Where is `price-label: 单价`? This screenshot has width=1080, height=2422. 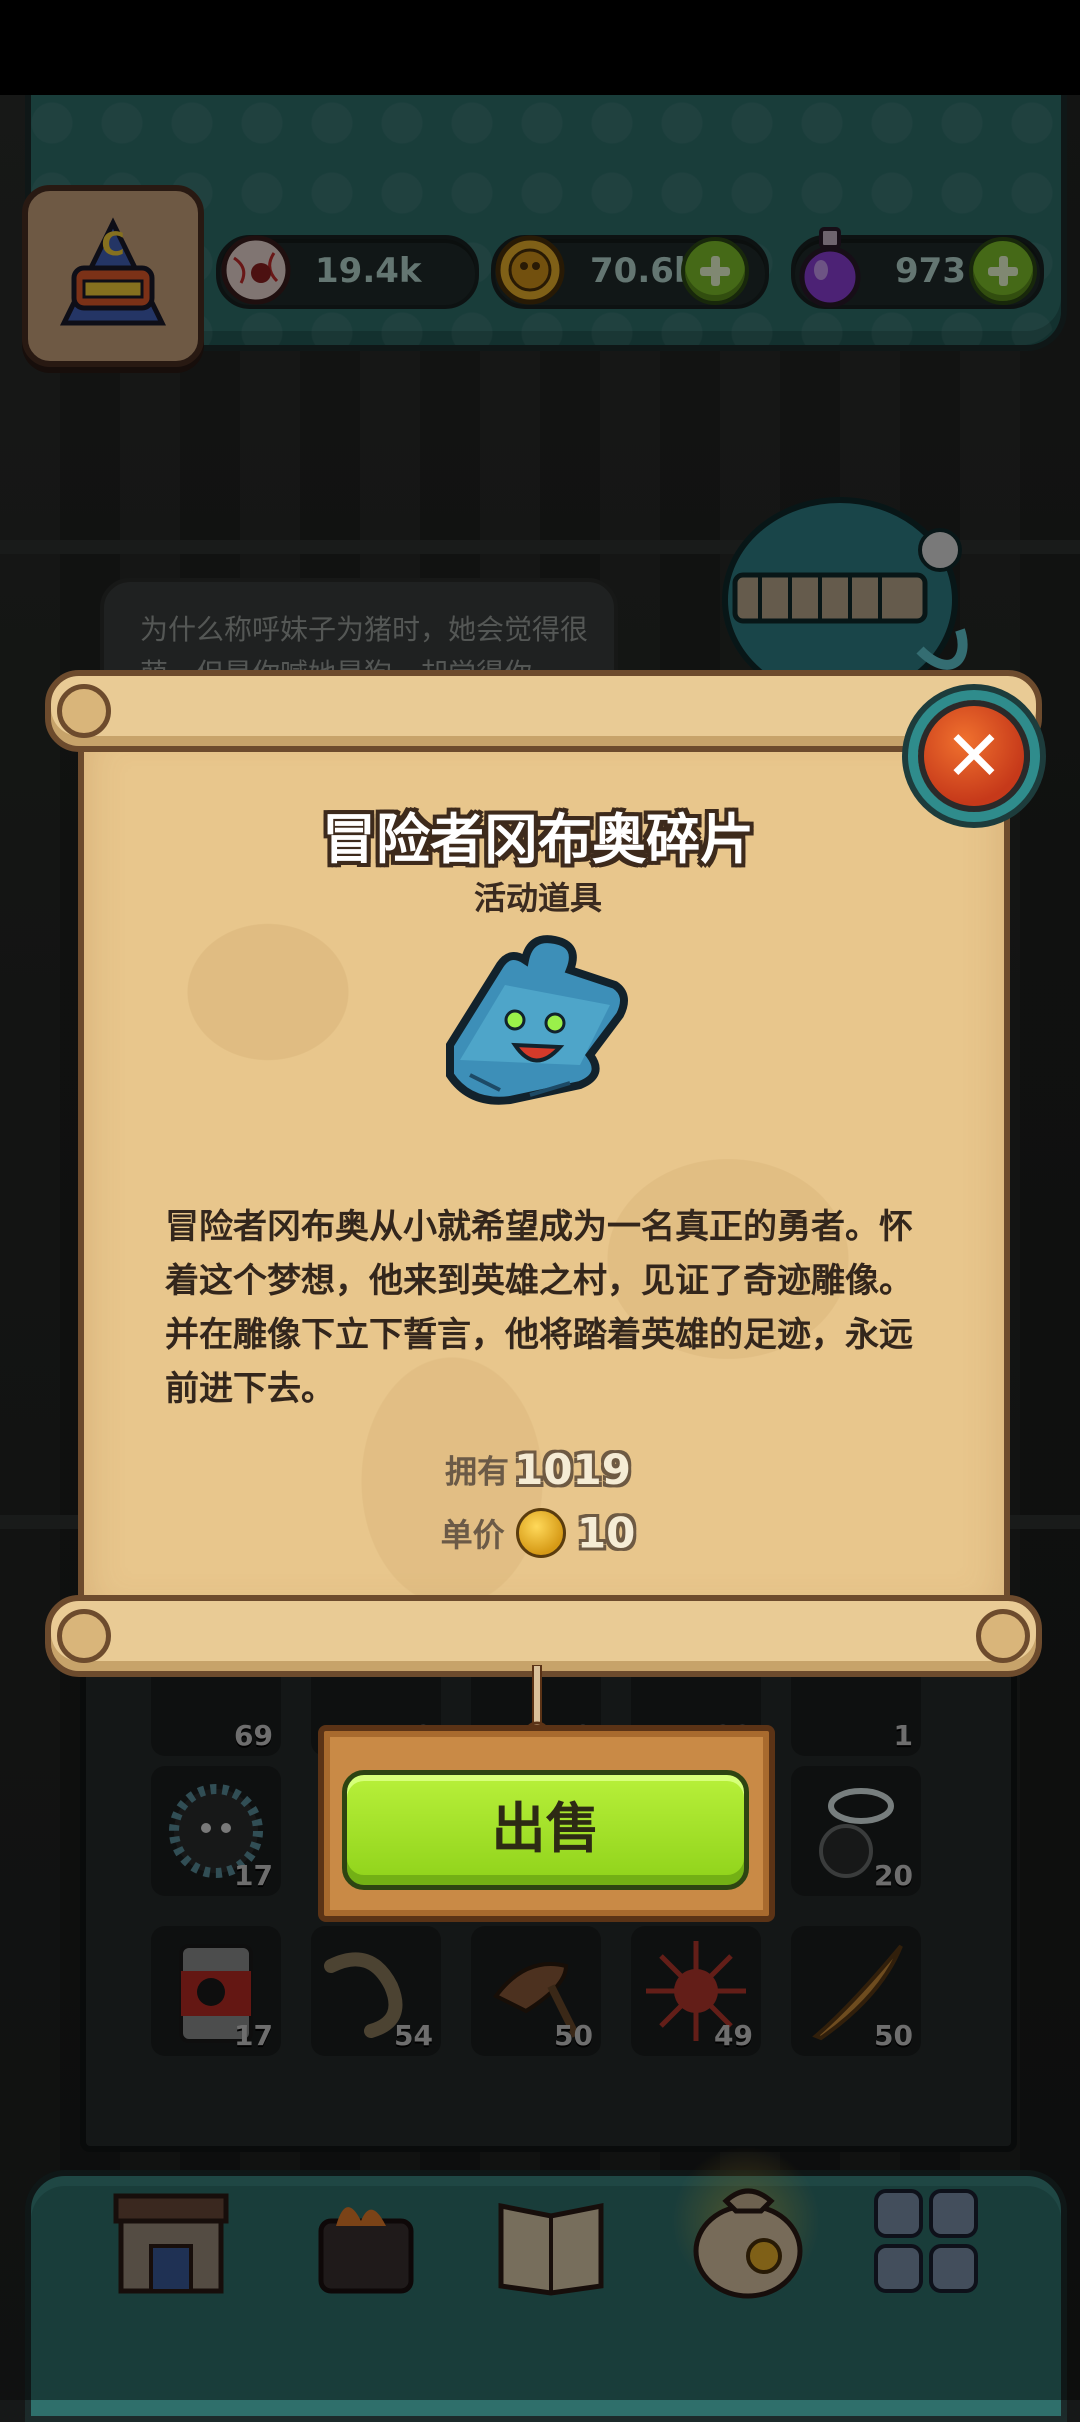 price-label: 单价 is located at coordinates (472, 1535).